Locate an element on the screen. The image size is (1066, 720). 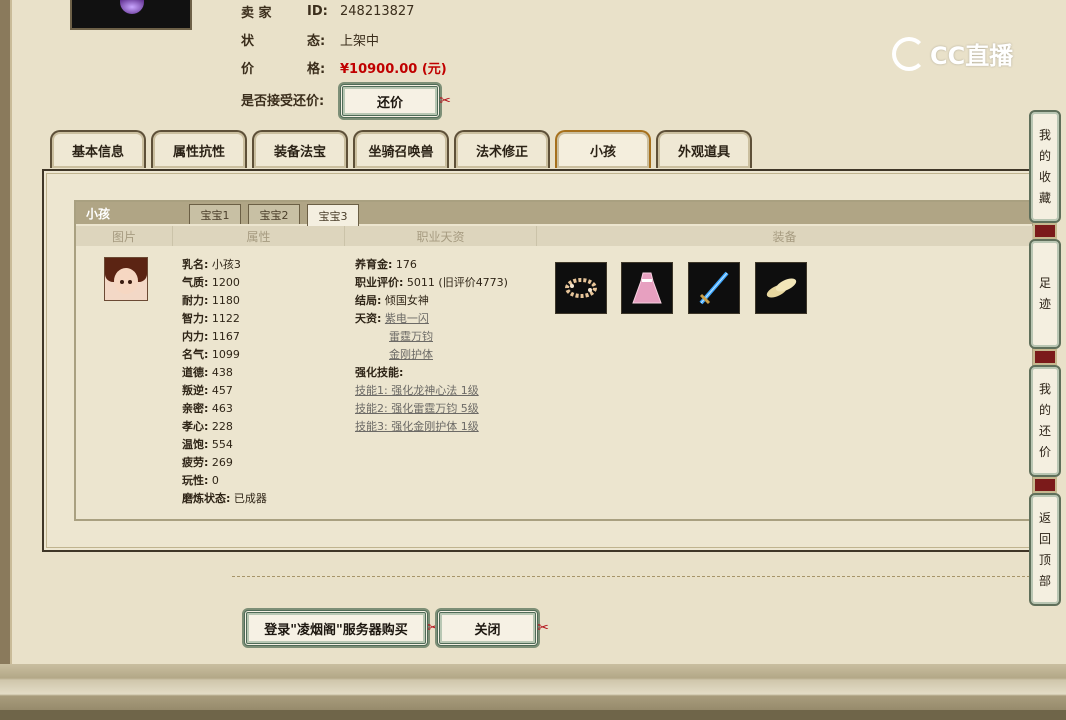
seller-id: 248213827 is located at coordinates (377, 11).